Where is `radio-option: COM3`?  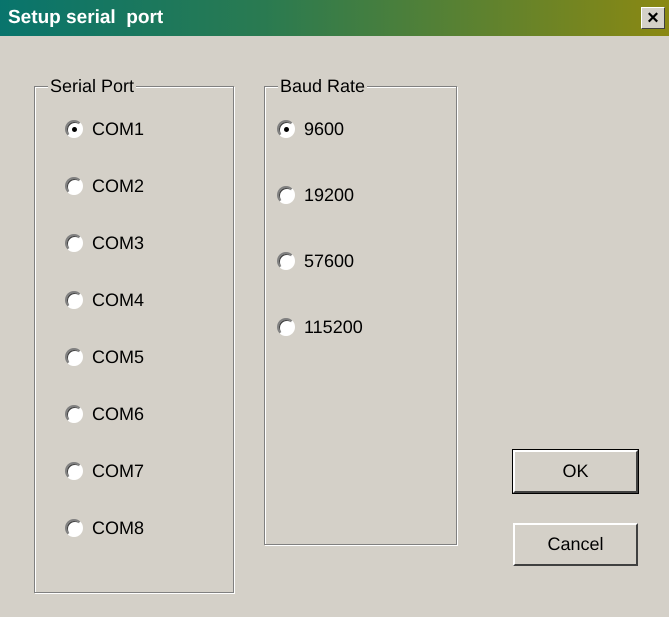 radio-option: COM3 is located at coordinates (149, 243).